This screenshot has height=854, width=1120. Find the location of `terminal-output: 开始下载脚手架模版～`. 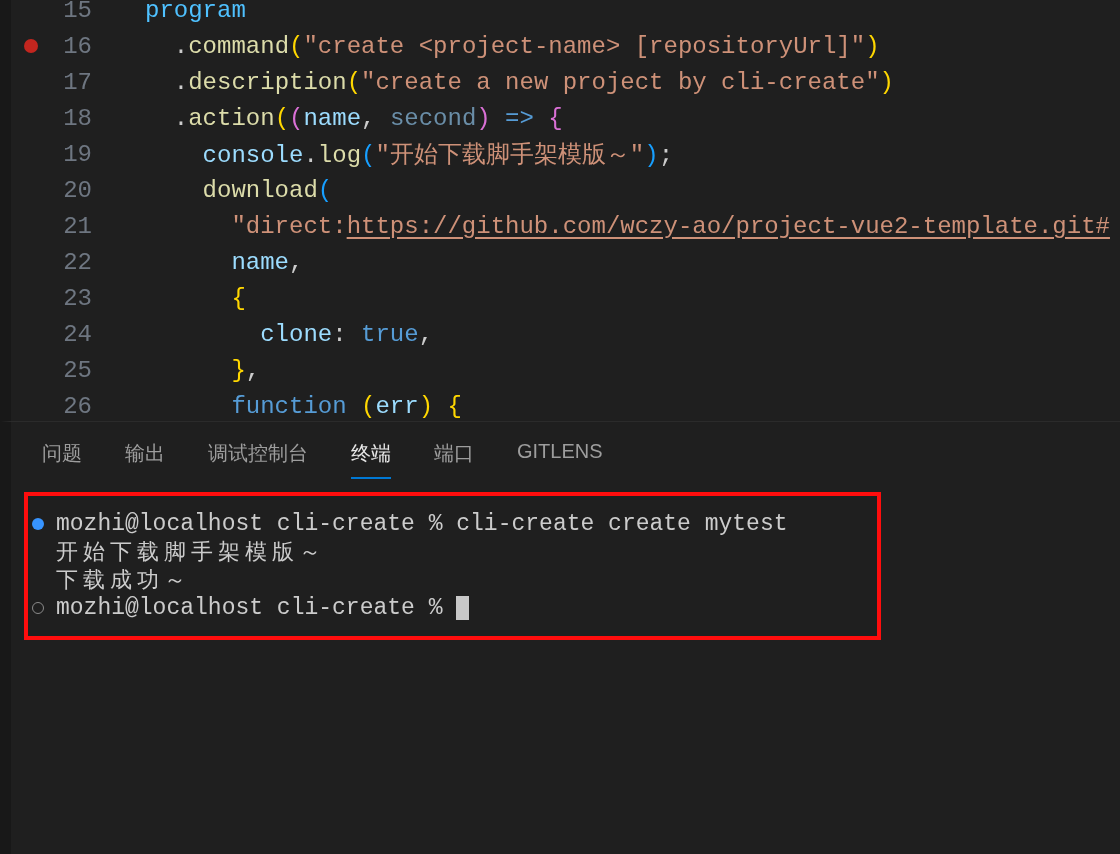

terminal-output: 开始下载脚手架模版～ is located at coordinates (191, 553).